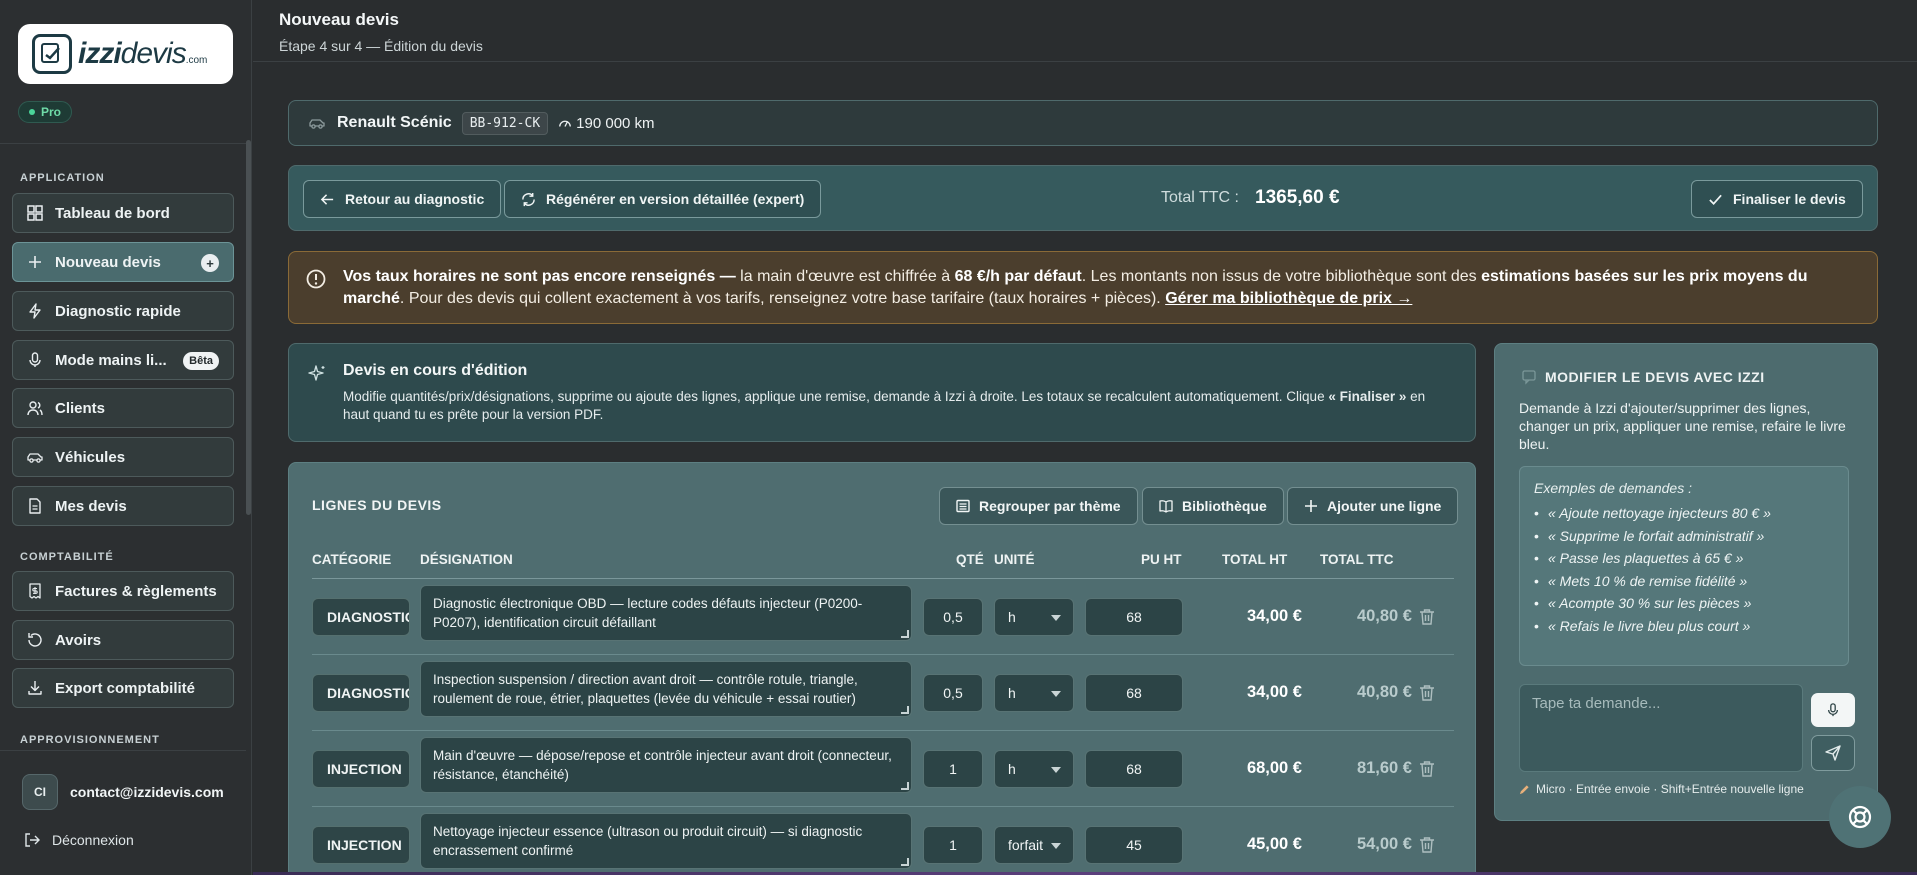 The width and height of the screenshot is (1917, 875). What do you see at coordinates (91, 506) in the screenshot?
I see `sidebar-item-label: Mes devis` at bounding box center [91, 506].